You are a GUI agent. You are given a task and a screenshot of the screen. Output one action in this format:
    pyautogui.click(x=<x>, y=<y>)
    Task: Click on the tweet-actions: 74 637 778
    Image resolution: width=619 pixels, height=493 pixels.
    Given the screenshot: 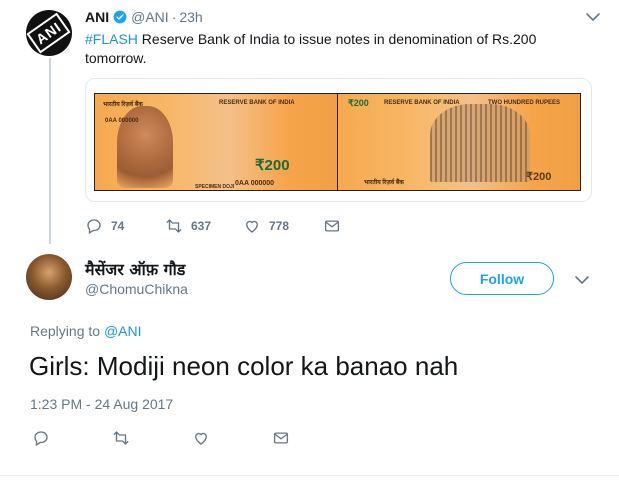 What is the action you would take?
    pyautogui.click(x=217, y=226)
    